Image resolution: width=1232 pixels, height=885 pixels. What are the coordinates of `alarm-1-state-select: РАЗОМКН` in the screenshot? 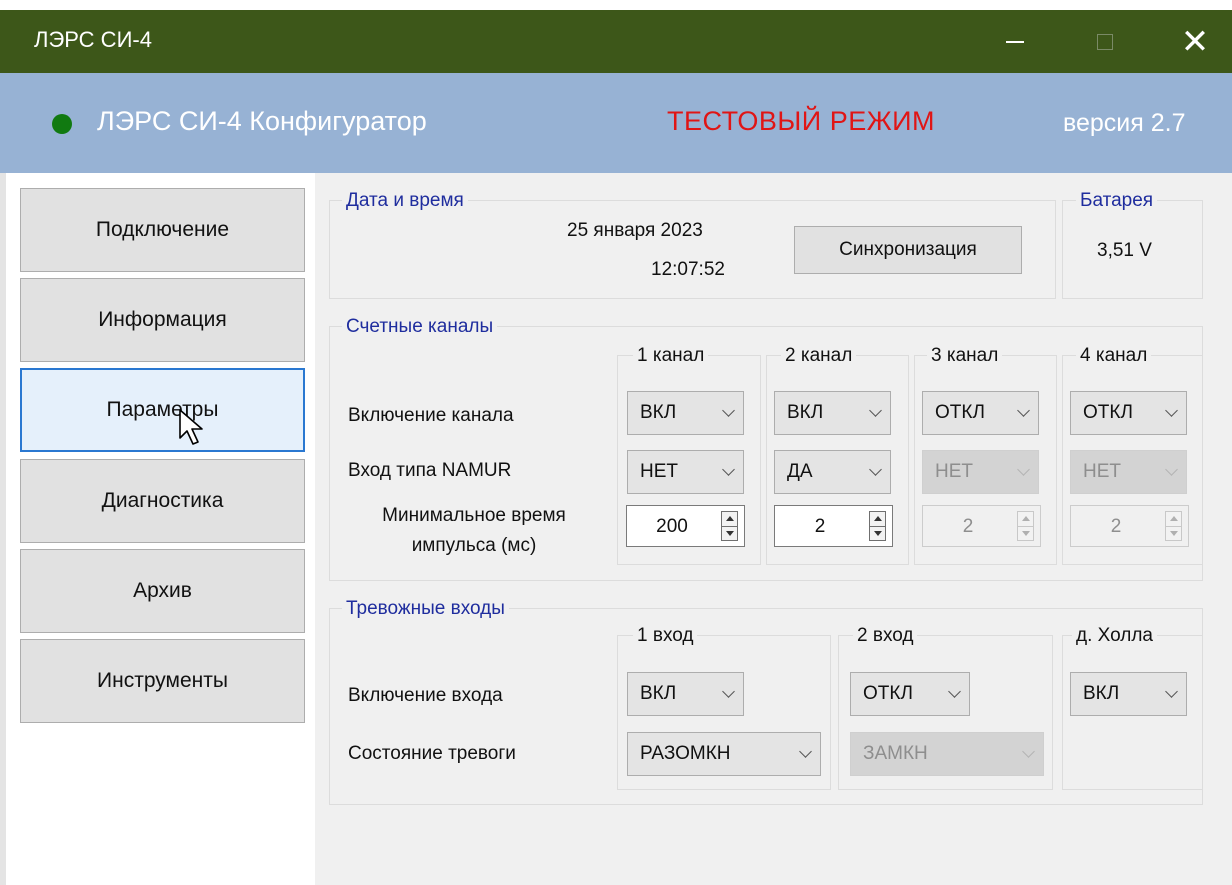 It's located at (724, 754).